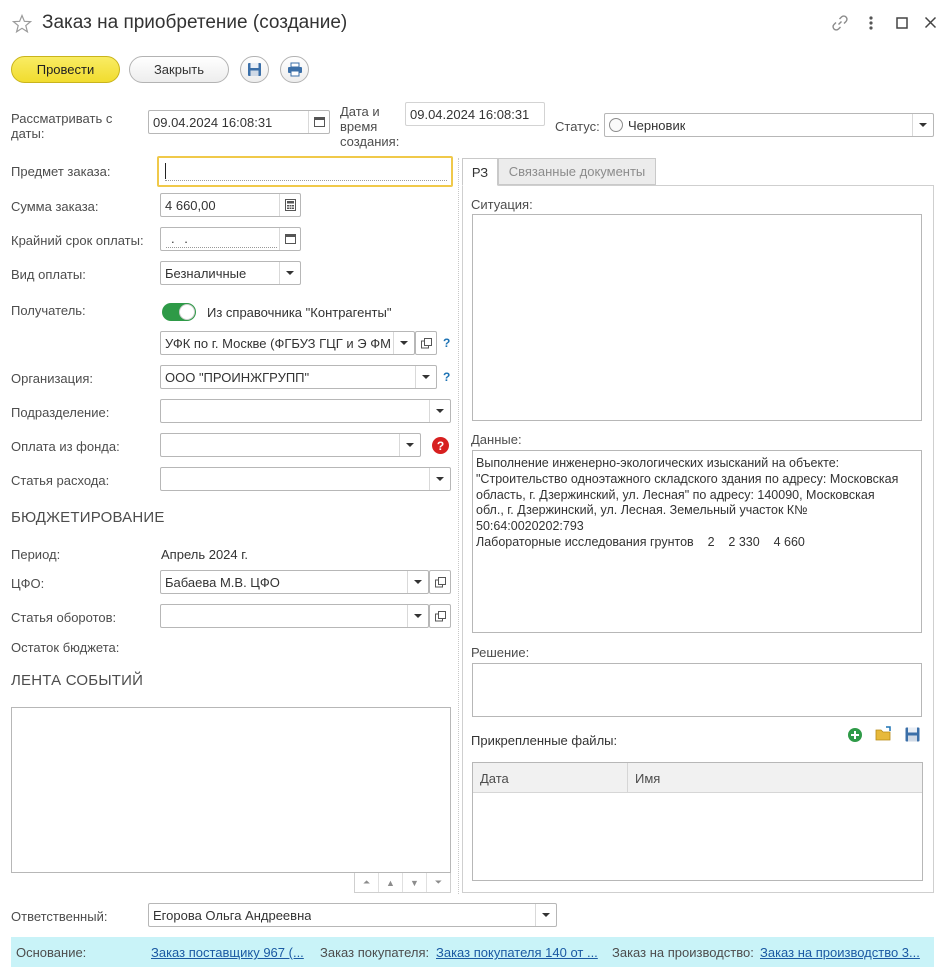 The image size is (944, 976). What do you see at coordinates (683, 952) in the screenshot?
I see `production-order-label: Заказ на производство:` at bounding box center [683, 952].